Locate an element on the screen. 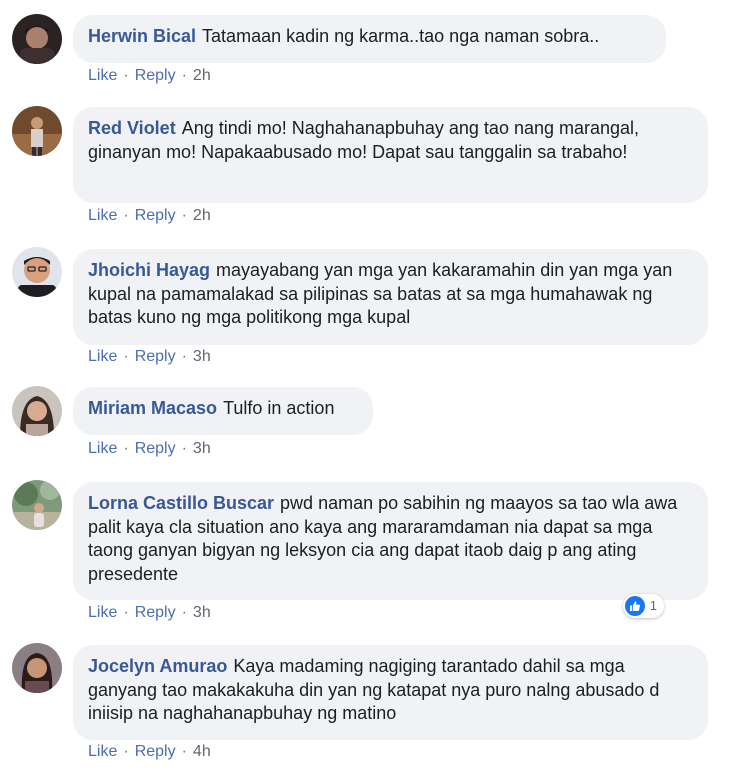 The image size is (750, 782). comment-actions: Like · Reply · 4h is located at coordinates (149, 752).